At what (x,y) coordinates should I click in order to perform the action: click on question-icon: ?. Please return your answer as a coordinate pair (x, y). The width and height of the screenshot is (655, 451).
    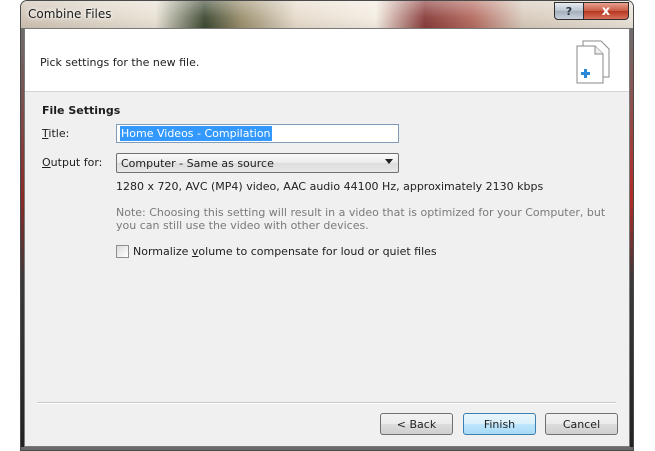
    Looking at the image, I should click on (569, 11).